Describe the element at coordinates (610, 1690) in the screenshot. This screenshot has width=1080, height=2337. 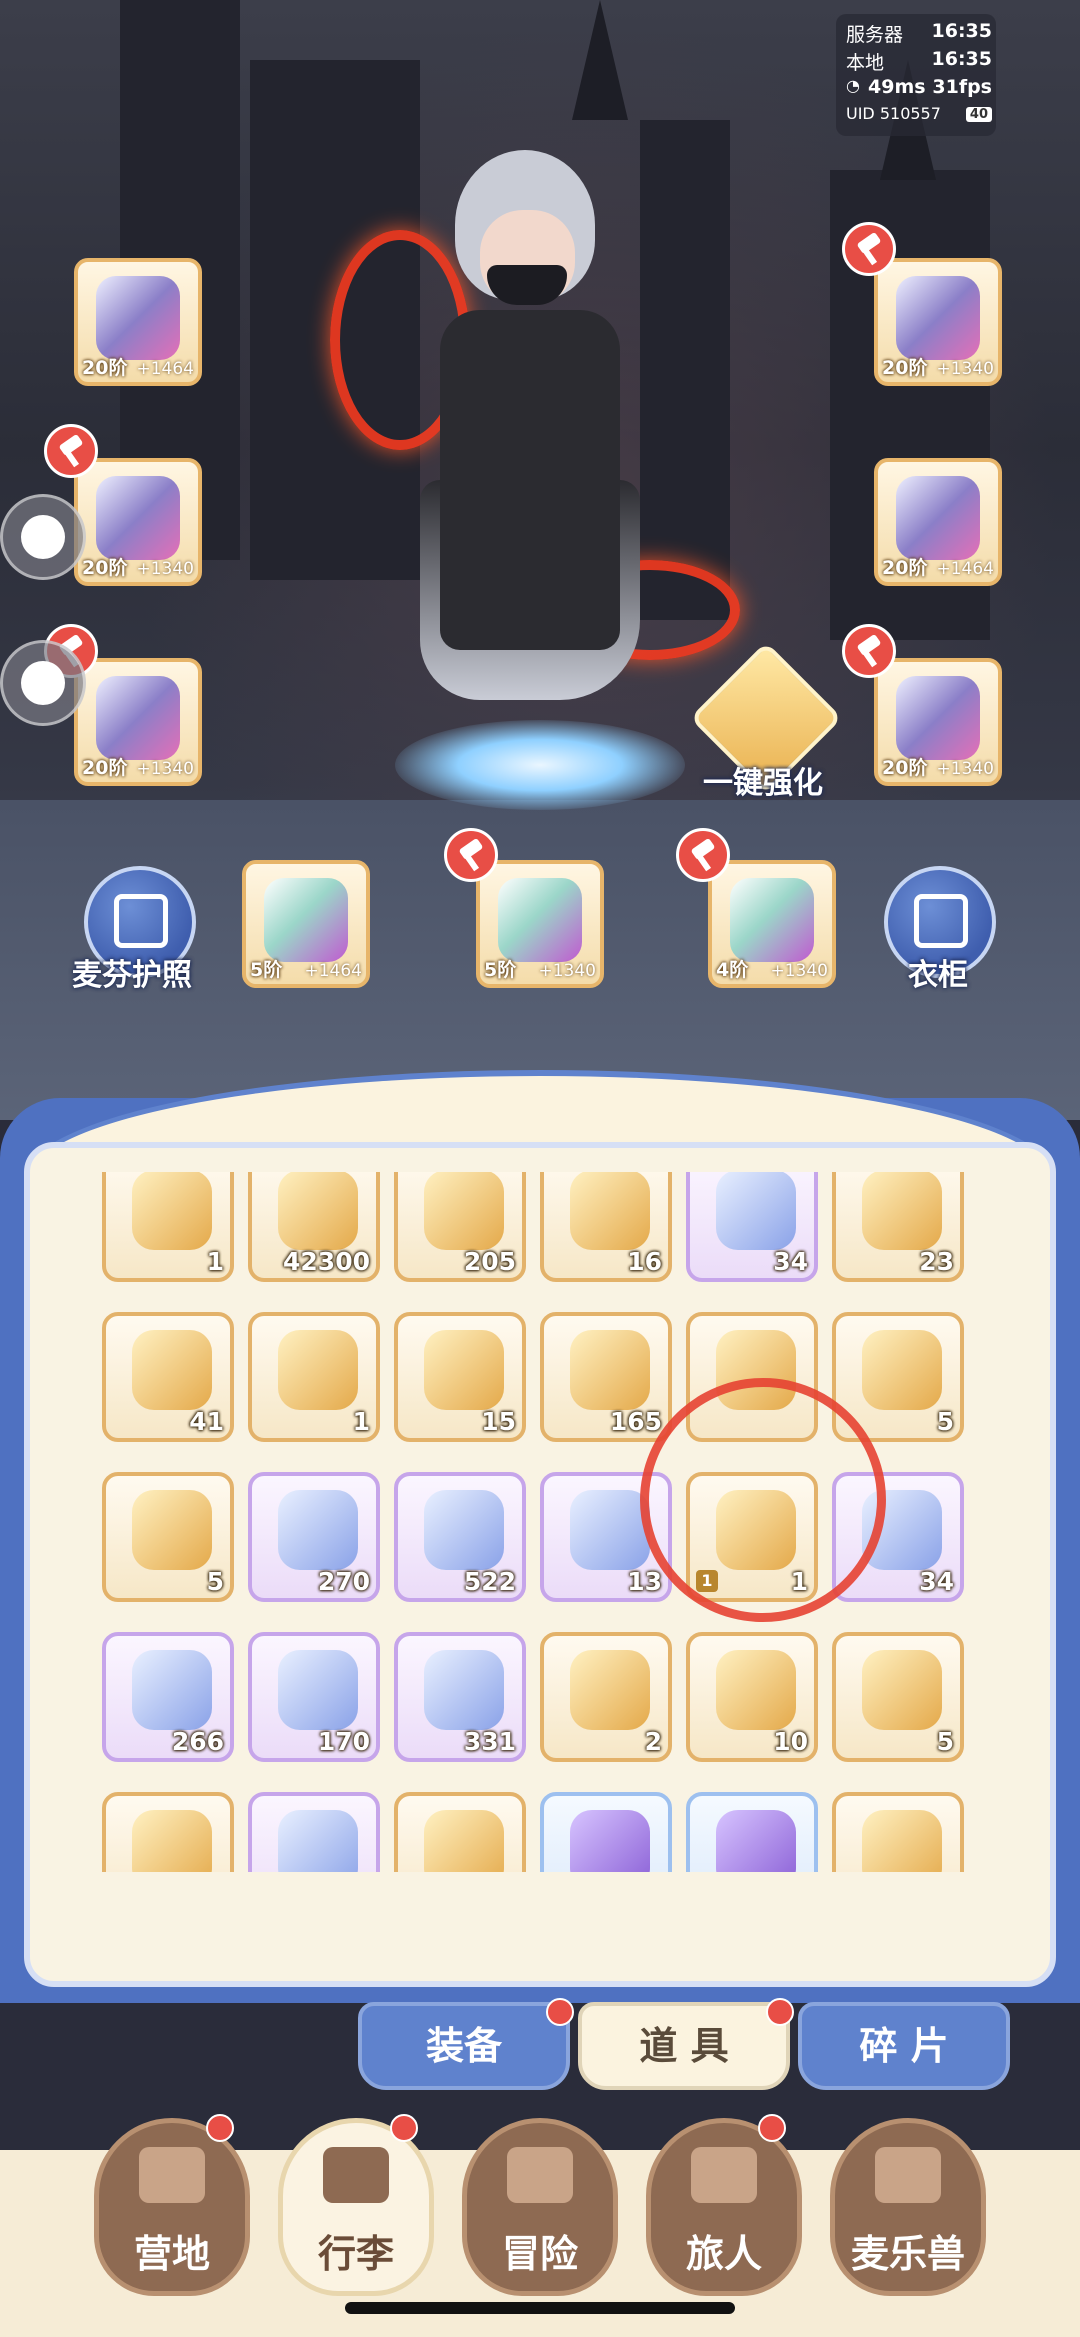
I see `ticket-icon` at that location.